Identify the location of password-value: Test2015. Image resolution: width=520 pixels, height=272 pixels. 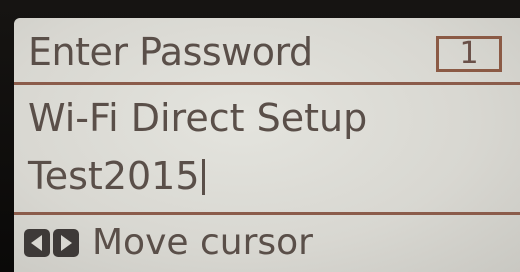
(114, 176).